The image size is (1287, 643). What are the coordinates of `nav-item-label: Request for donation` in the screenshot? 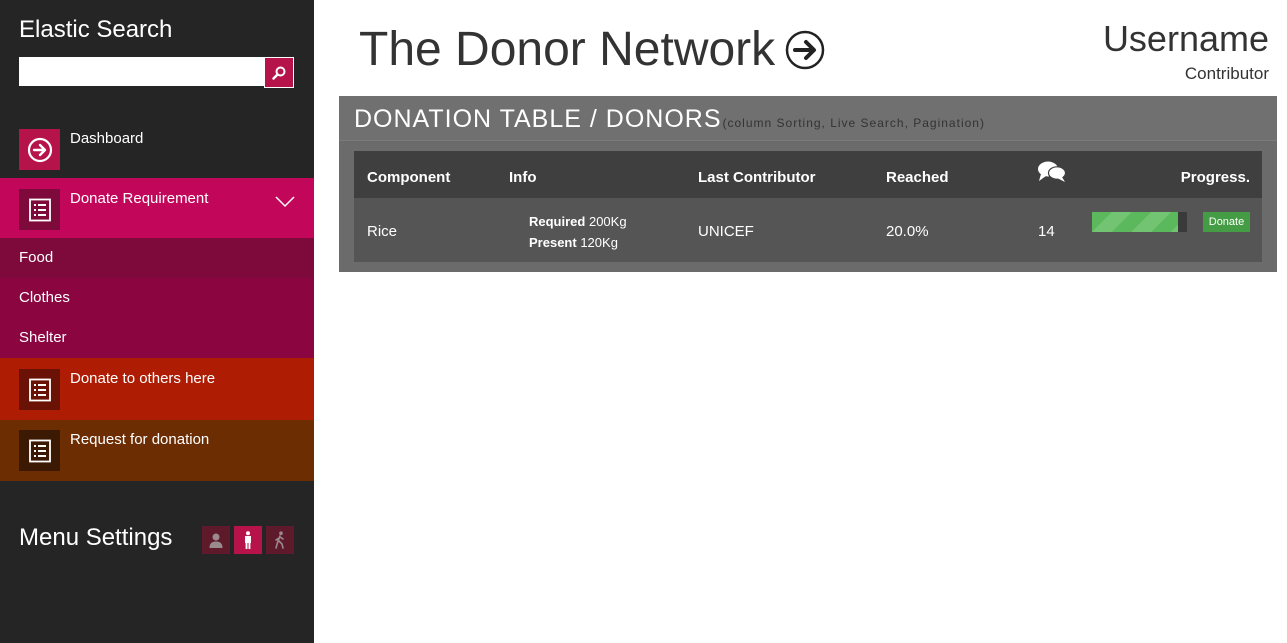 It's located at (140, 439).